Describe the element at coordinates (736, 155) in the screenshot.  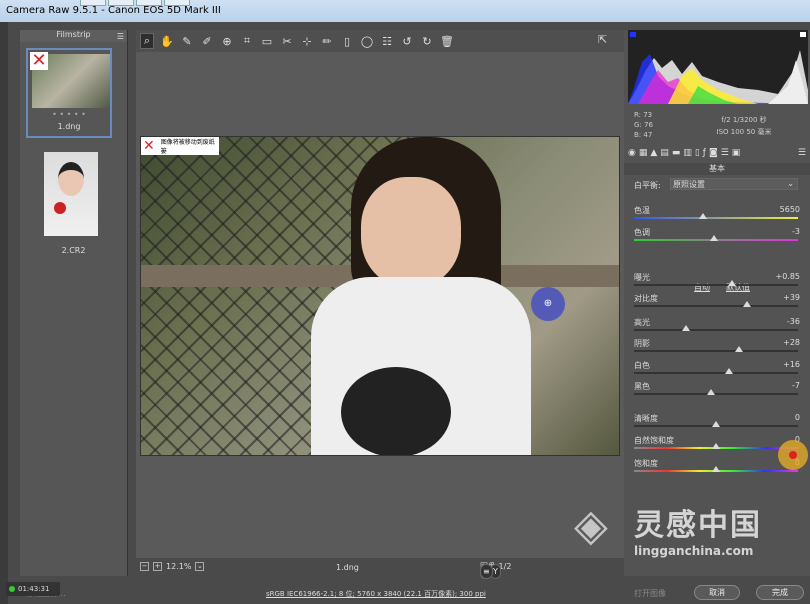
I see `tab-snapshots-icon: ▣` at that location.